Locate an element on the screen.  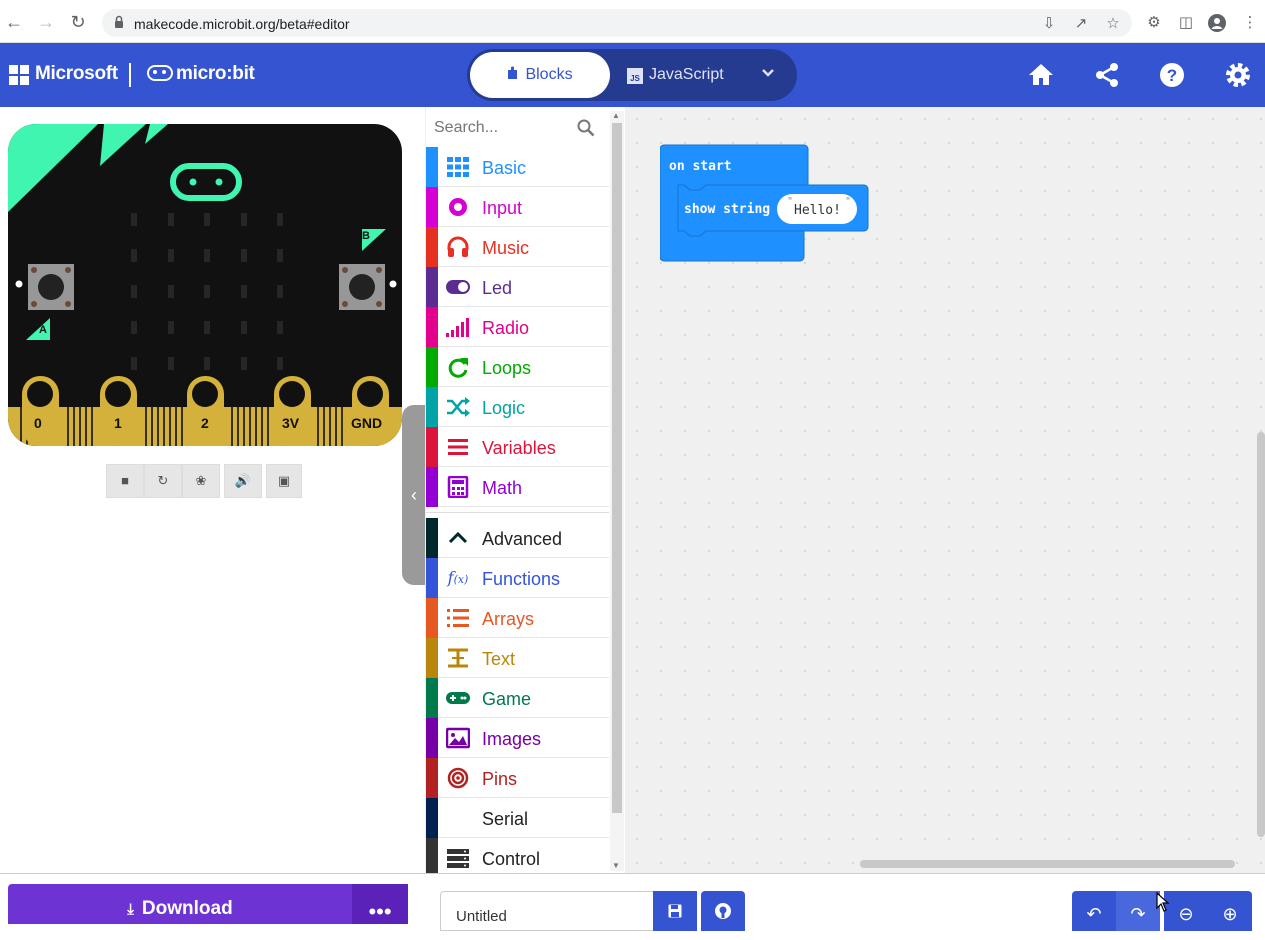
lock-icon is located at coordinates (119, 21).